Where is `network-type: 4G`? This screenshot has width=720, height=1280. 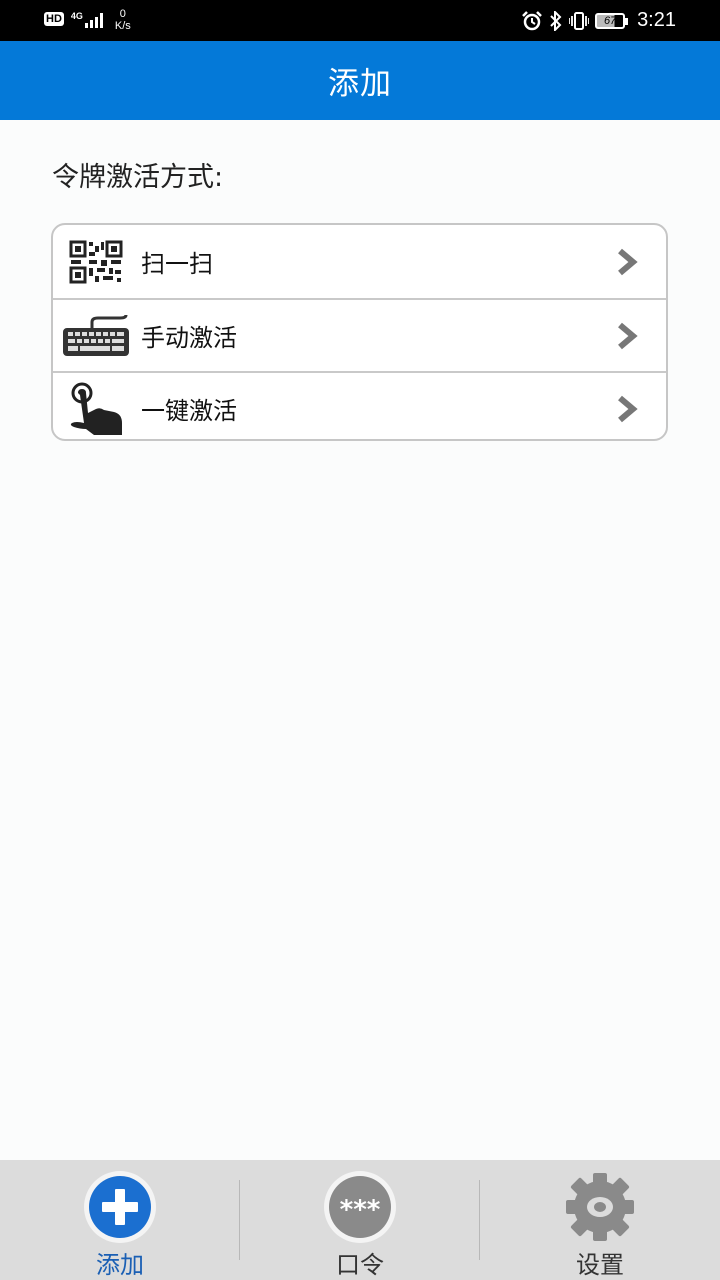 network-type: 4G is located at coordinates (76, 16).